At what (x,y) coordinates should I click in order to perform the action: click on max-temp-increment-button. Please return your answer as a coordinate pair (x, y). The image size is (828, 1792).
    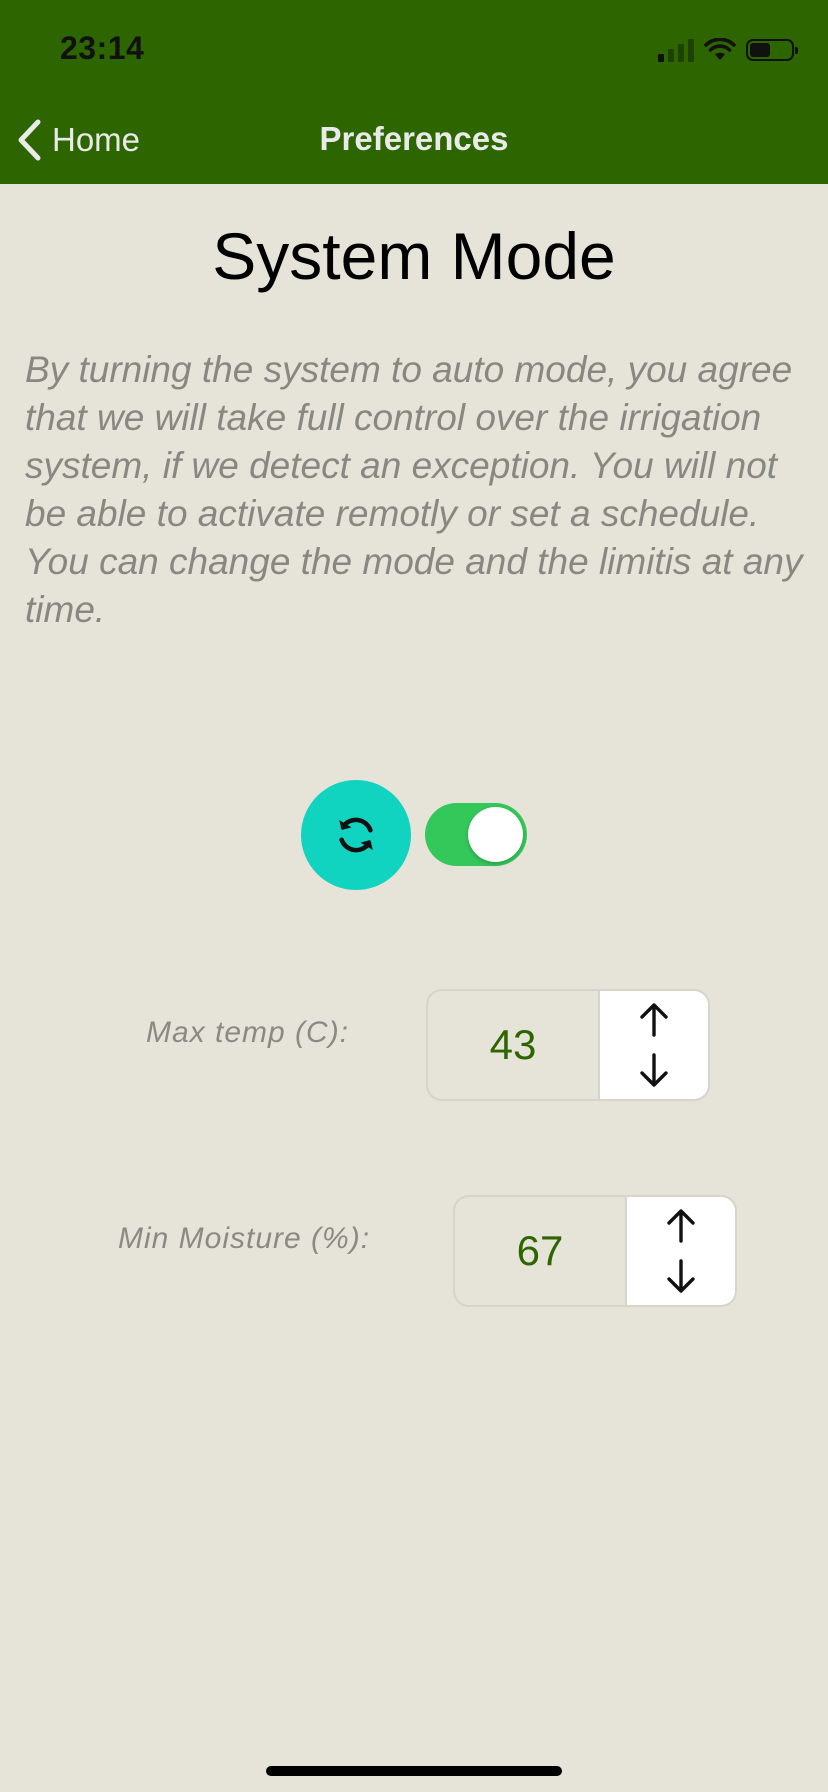
    Looking at the image, I should click on (654, 1020).